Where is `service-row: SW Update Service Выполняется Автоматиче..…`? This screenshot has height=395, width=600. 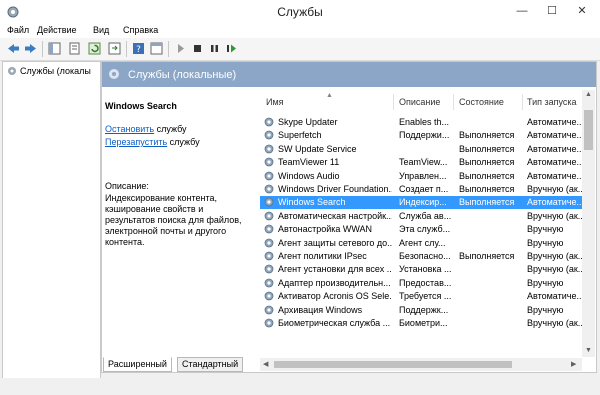 service-row: SW Update Service Выполняется Автоматиче..… is located at coordinates (421, 149).